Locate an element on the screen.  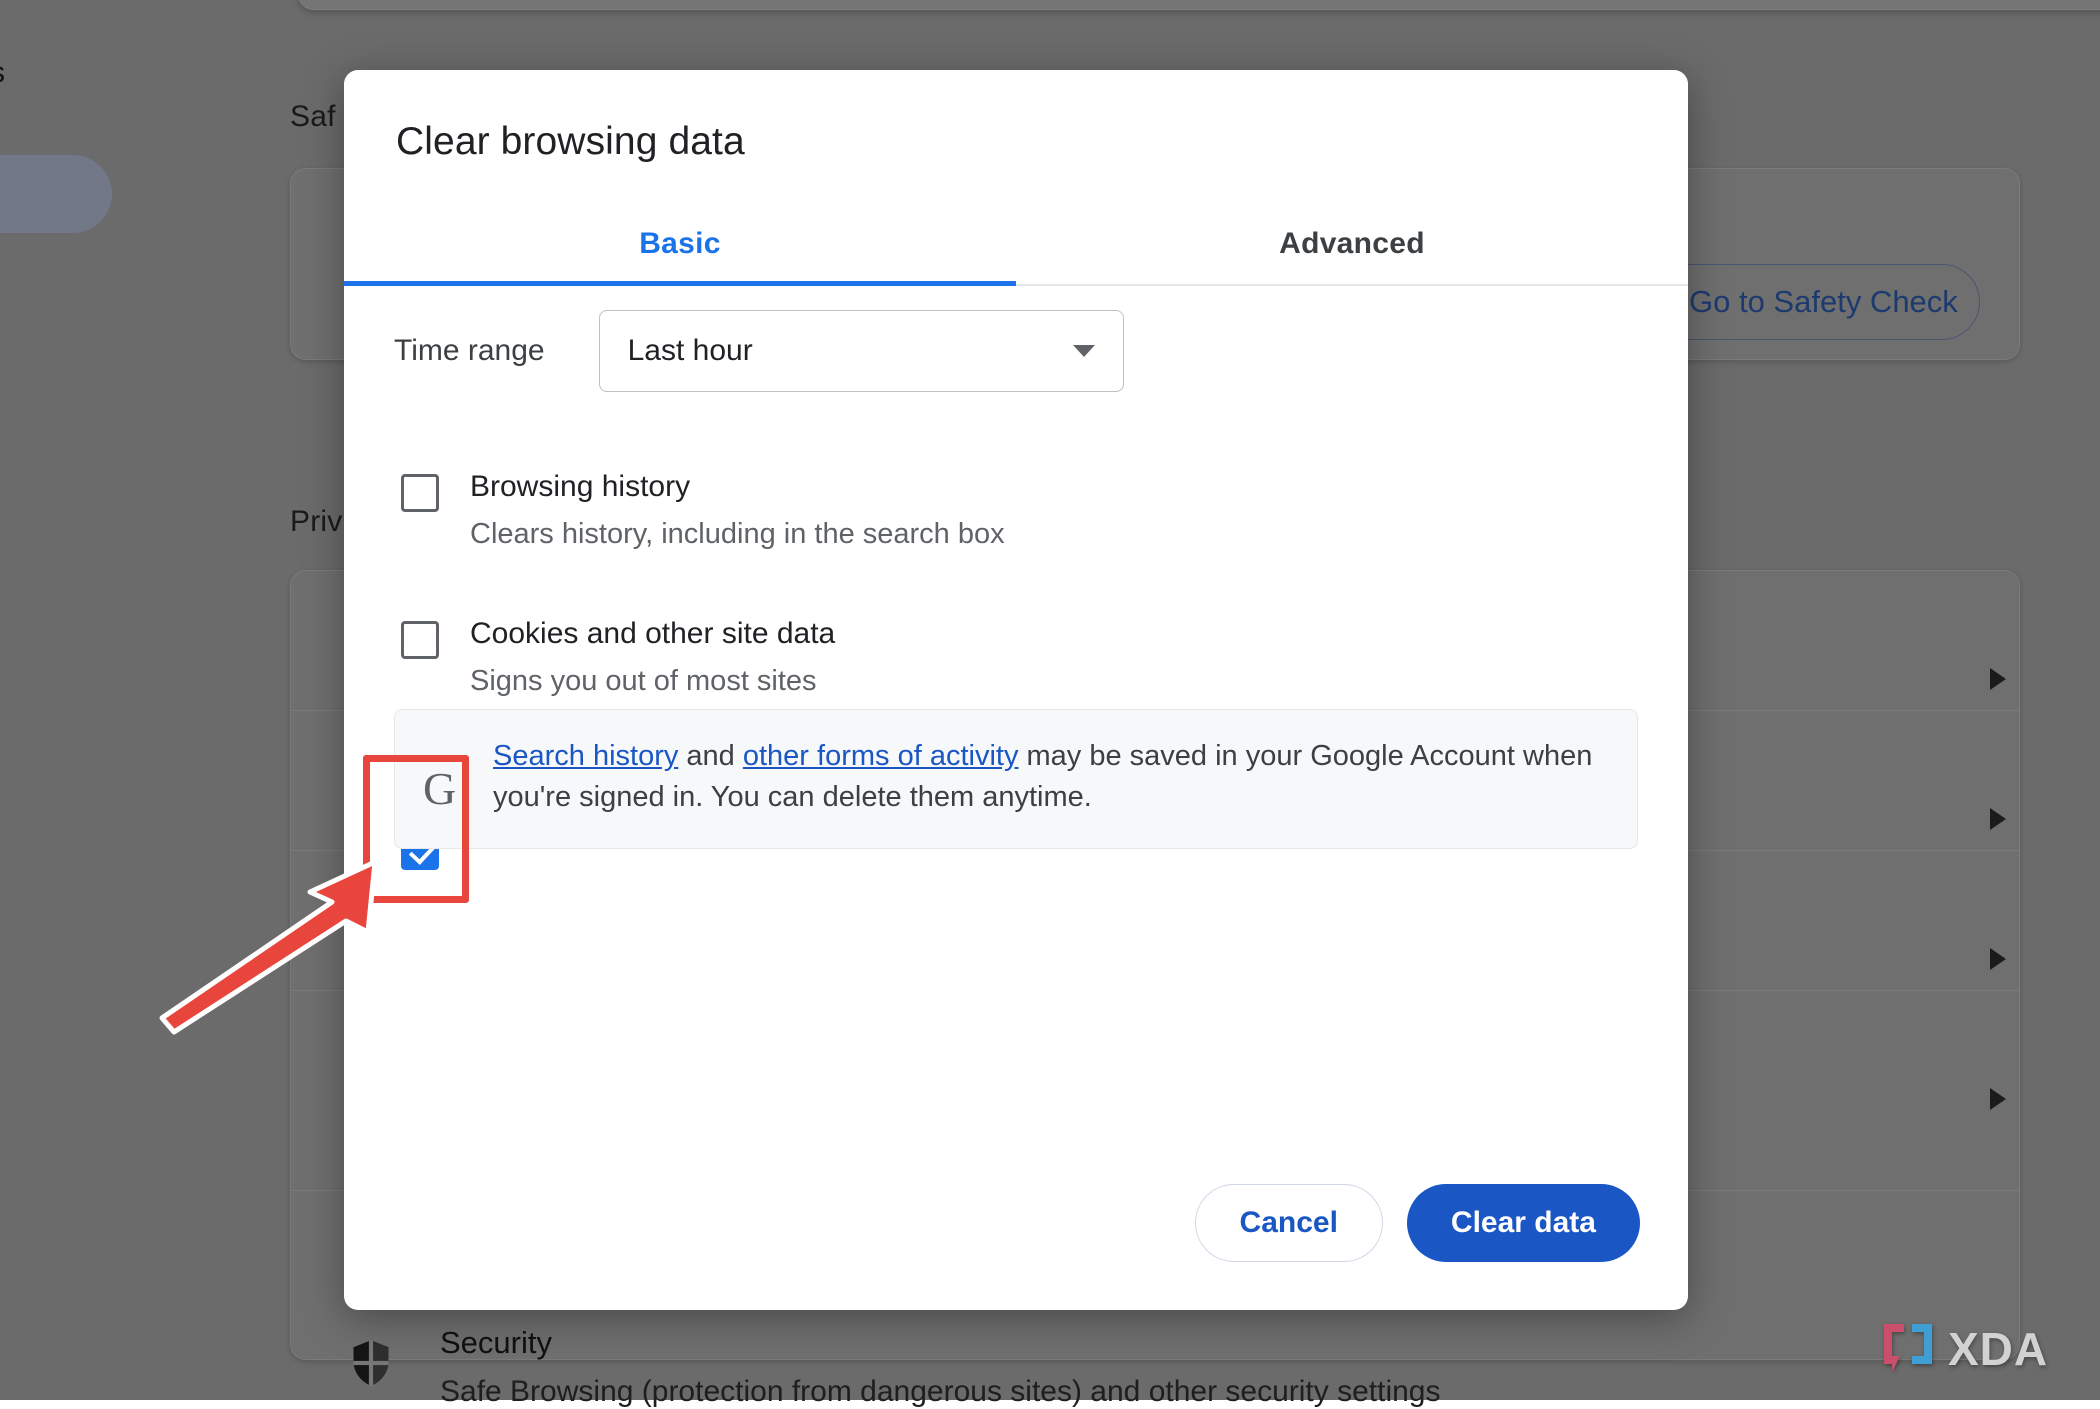
background-heading-safety-check: Saf is located at coordinates (313, 117).